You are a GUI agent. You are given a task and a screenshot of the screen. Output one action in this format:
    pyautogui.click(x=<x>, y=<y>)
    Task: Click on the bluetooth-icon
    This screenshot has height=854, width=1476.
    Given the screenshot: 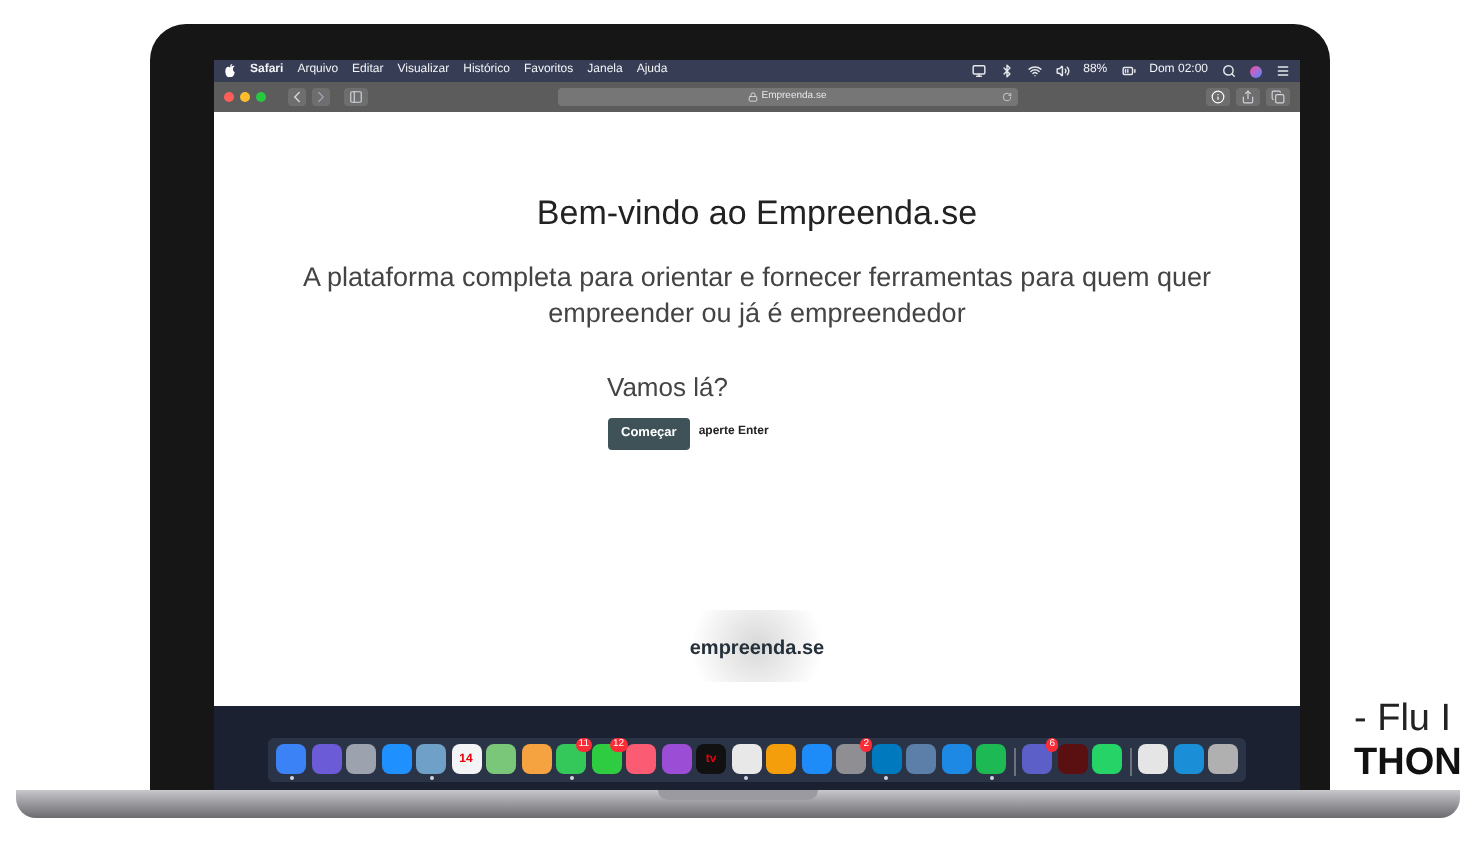 What is the action you would take?
    pyautogui.click(x=1006, y=71)
    